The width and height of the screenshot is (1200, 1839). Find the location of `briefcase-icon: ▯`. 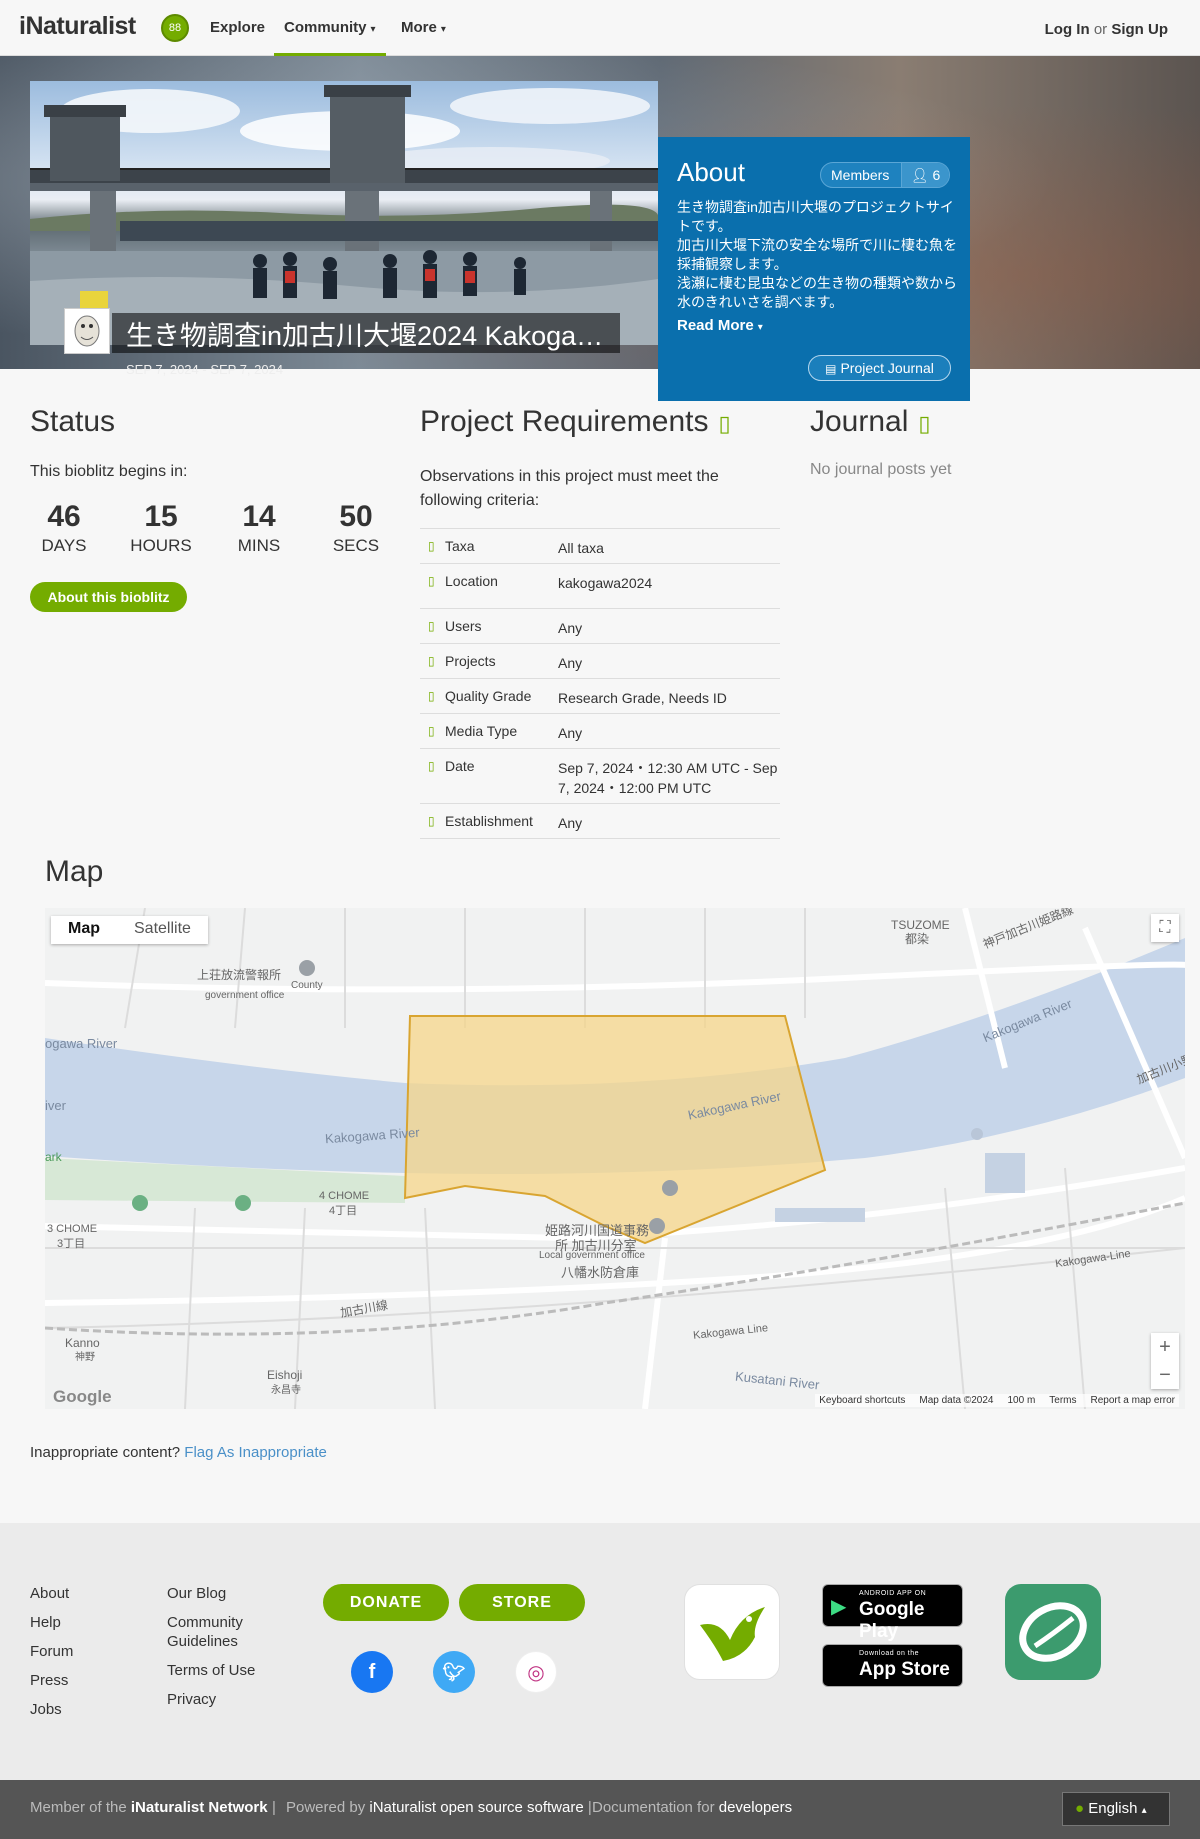

briefcase-icon: ▯ is located at coordinates (431, 661).